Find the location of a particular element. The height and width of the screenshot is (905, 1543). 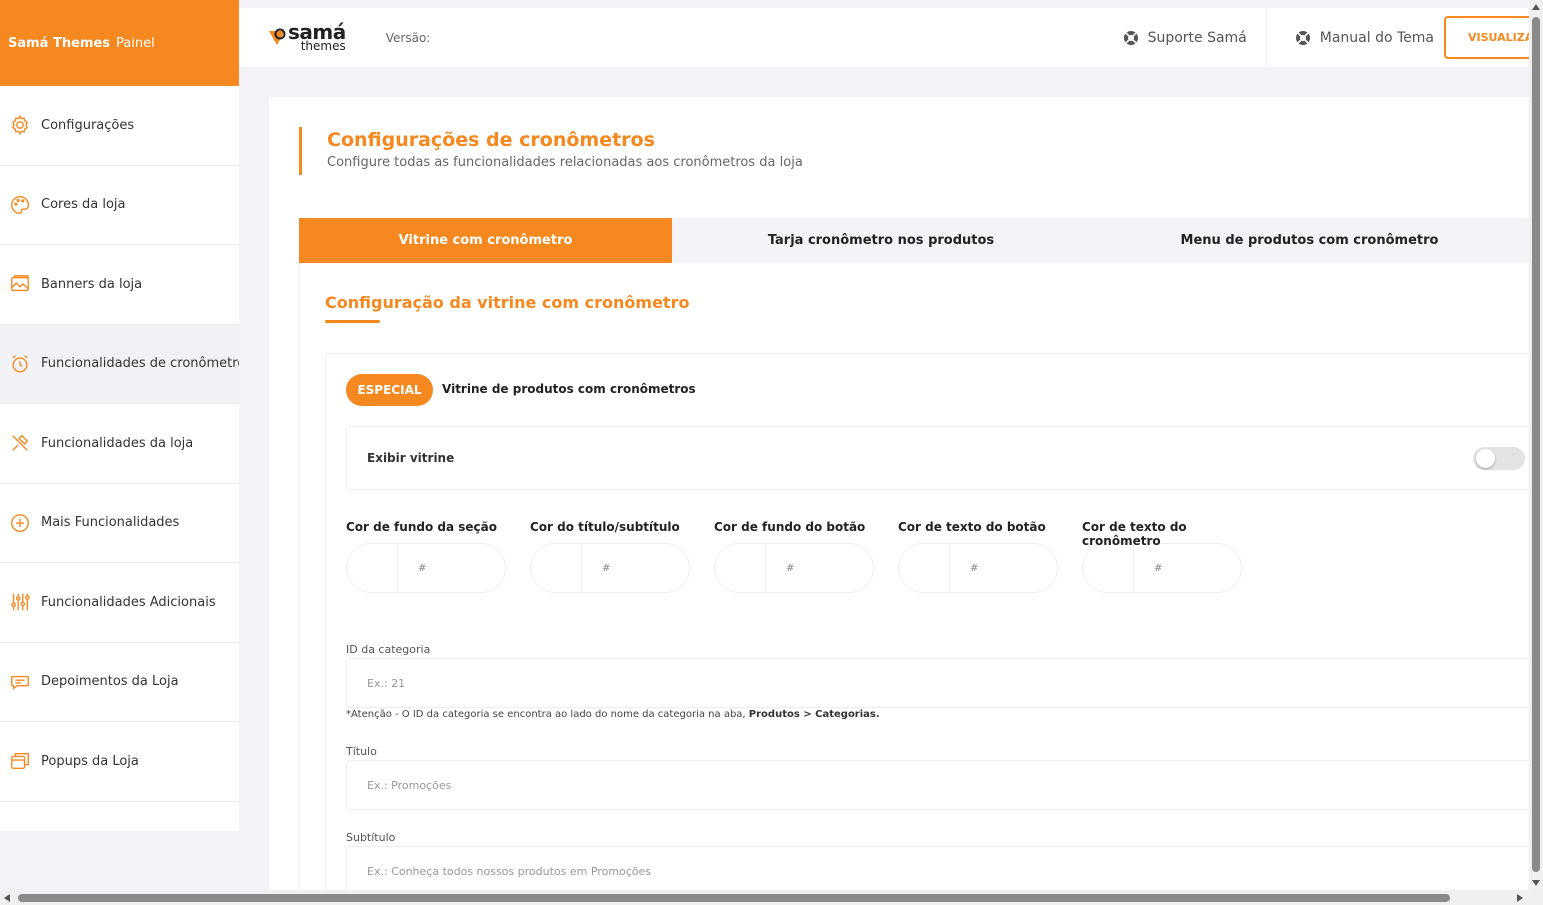

version-label: Versão: is located at coordinates (408, 37).